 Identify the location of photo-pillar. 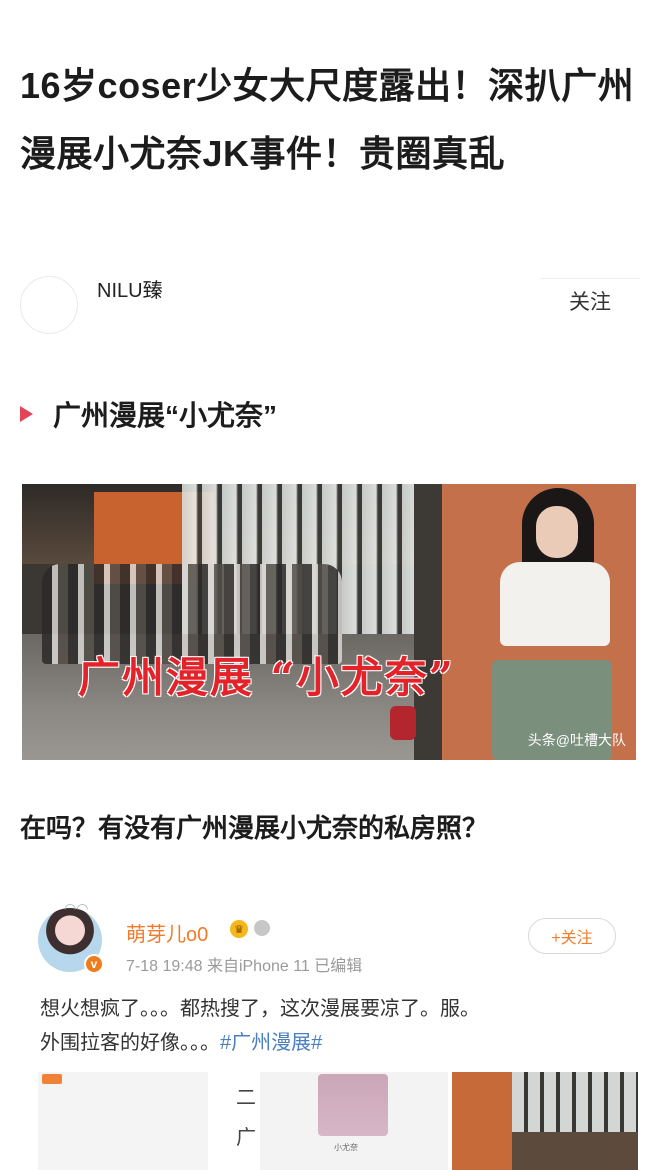
(429, 622).